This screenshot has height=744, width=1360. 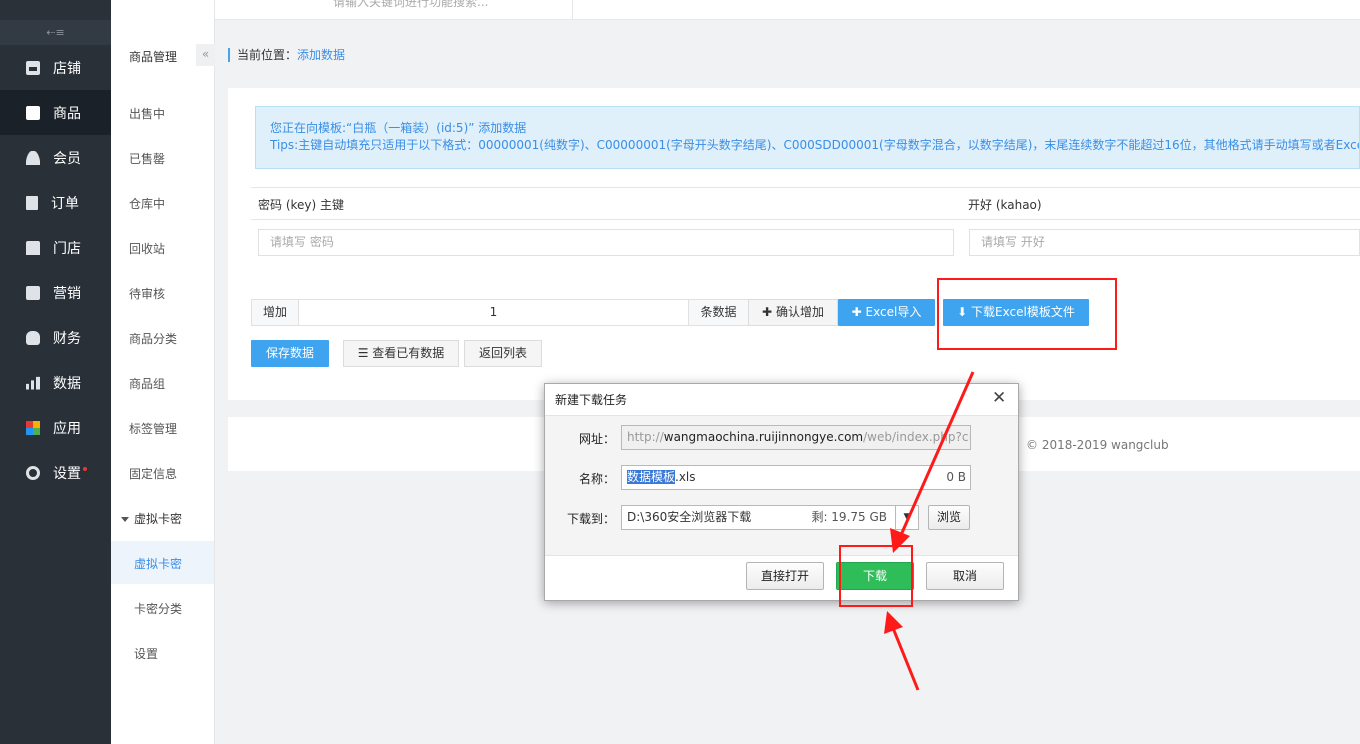 What do you see at coordinates (321, 55) in the screenshot?
I see `breadcrumb-current: 添加数据` at bounding box center [321, 55].